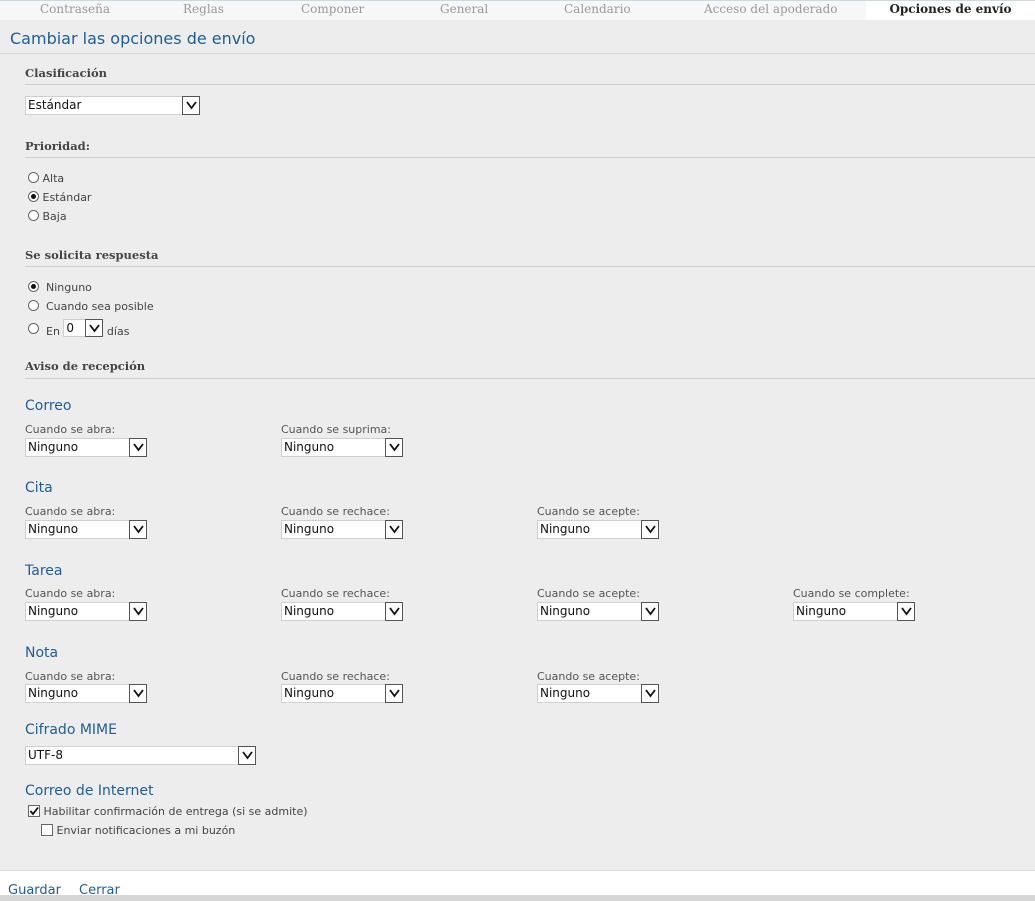 The image size is (1035, 901). I want to click on option-label-suffix: días, so click(118, 331).